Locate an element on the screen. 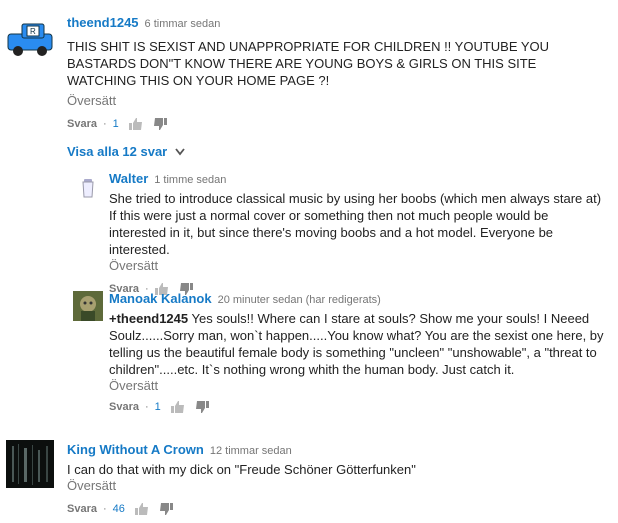 The width and height of the screenshot is (618, 523). comment-actions: Svara · 46 is located at coordinates (337, 509).